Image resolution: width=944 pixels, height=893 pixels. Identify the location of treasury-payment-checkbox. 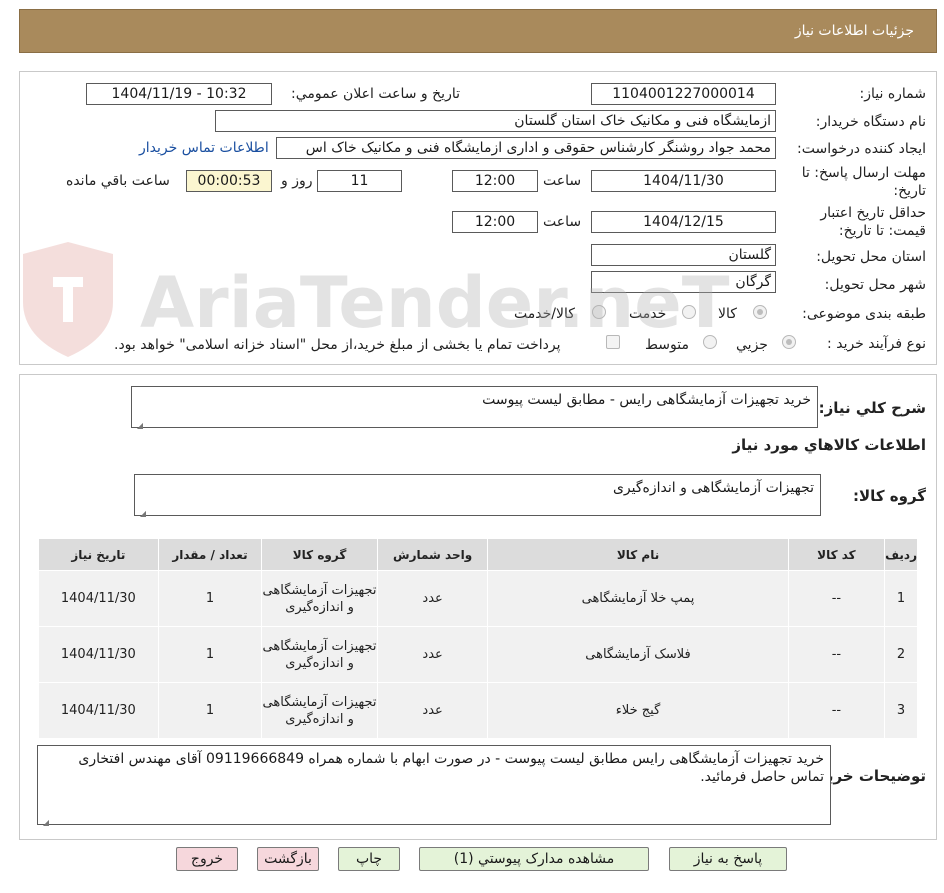
(613, 342).